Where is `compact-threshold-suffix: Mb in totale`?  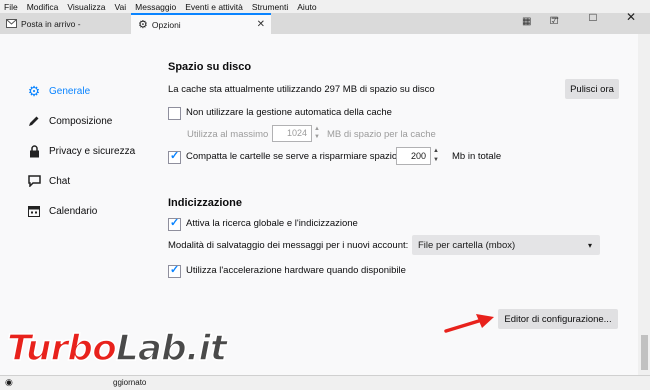 compact-threshold-suffix: Mb in totale is located at coordinates (477, 156).